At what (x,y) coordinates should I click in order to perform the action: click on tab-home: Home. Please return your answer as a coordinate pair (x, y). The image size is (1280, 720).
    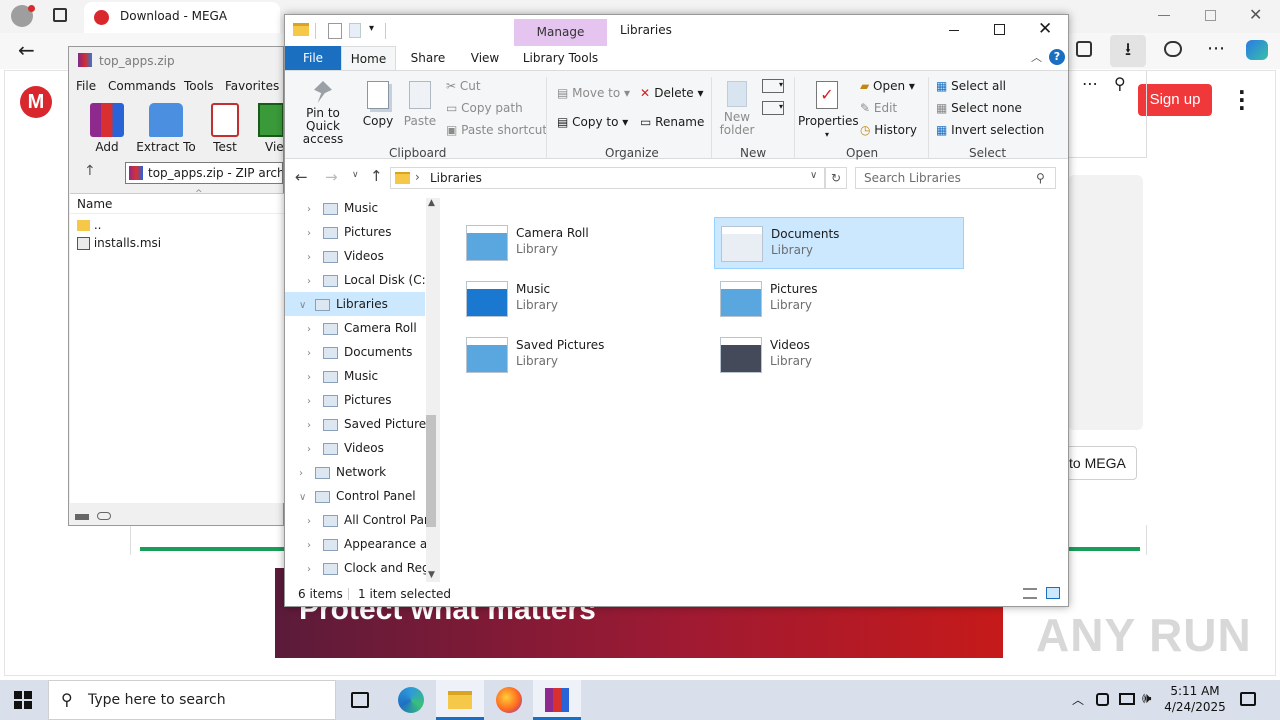
    Looking at the image, I should click on (368, 58).